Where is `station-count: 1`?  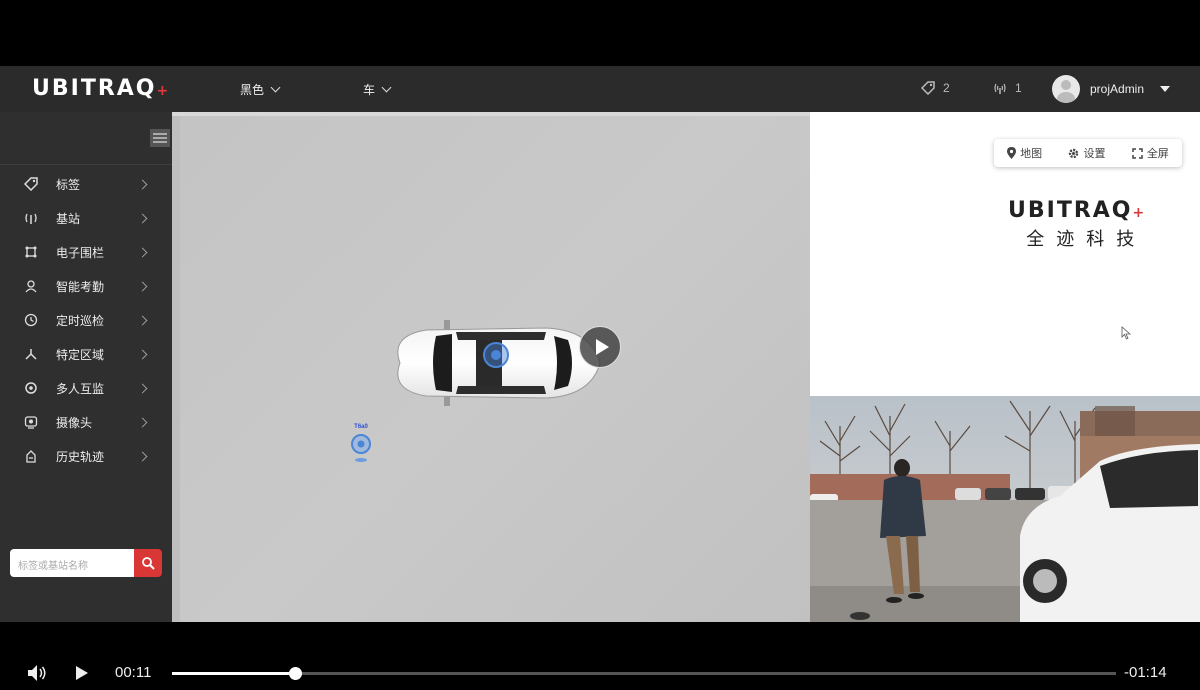
station-count: 1 is located at coordinates (1007, 88).